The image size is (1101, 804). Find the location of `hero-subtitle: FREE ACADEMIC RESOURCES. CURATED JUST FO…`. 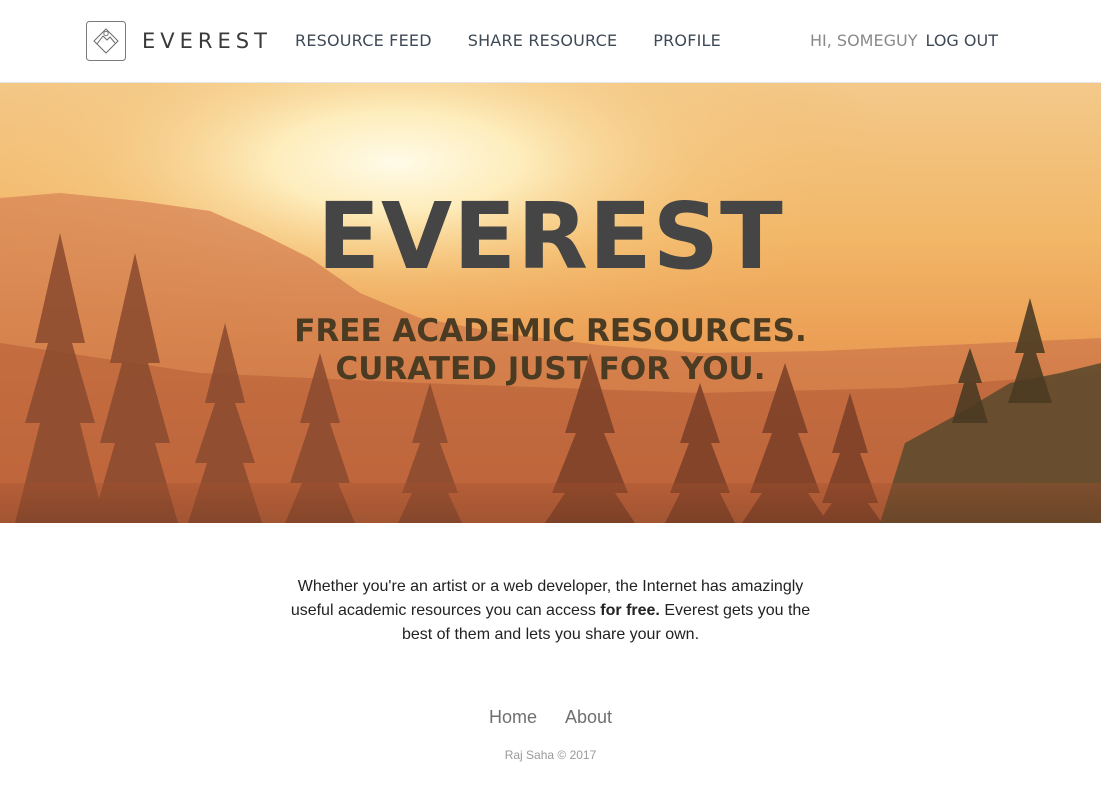

hero-subtitle: FREE ACADEMIC RESOURCES. CURATED JUST FO… is located at coordinates (550, 350).